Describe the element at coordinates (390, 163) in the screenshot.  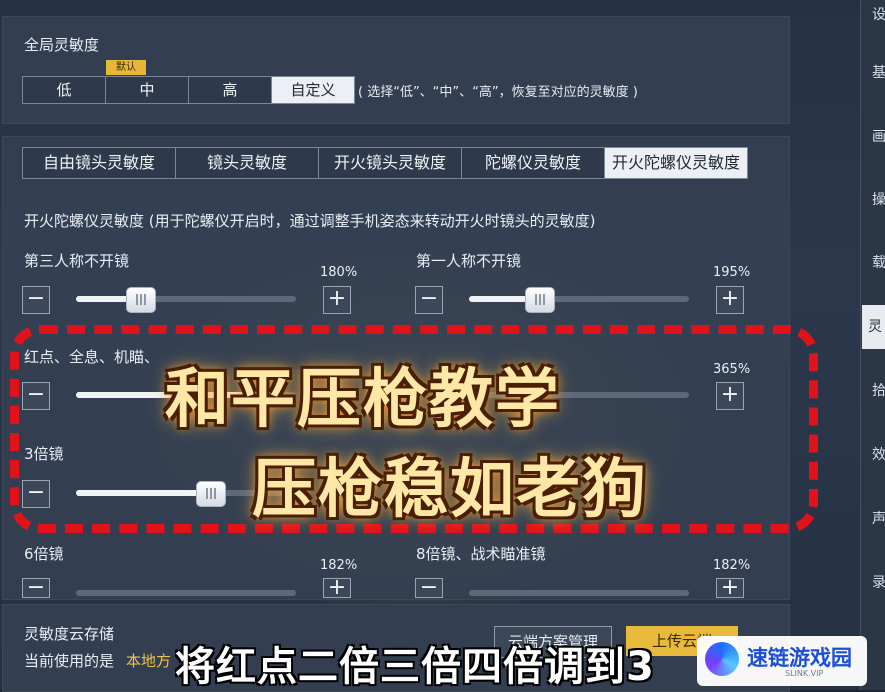
I see `tab-fire-camera: 开火镜头灵敏度` at that location.